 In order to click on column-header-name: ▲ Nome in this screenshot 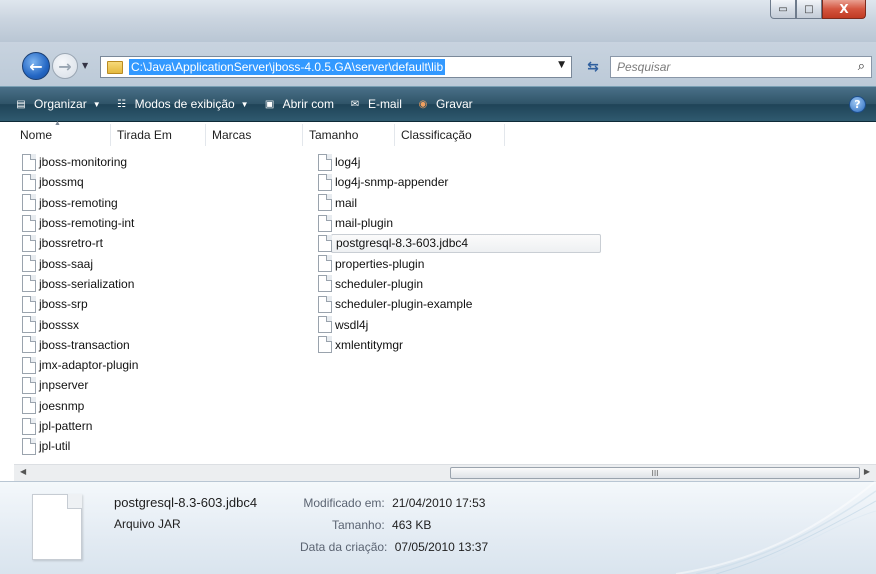, I will do `click(62, 133)`.